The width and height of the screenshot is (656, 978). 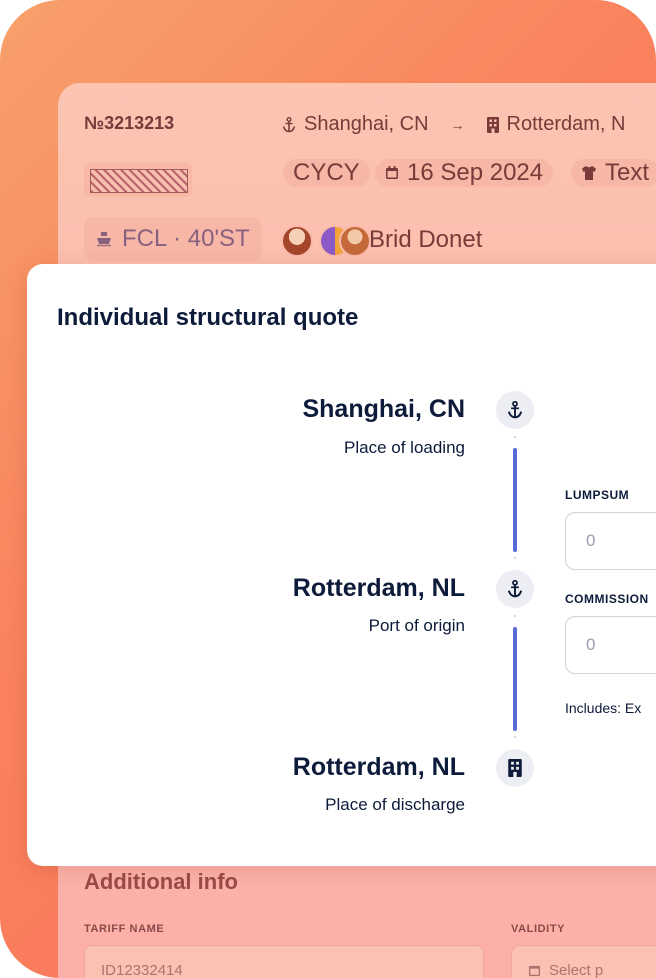 I want to click on modal-title: Individual structural quote, so click(x=208, y=317).